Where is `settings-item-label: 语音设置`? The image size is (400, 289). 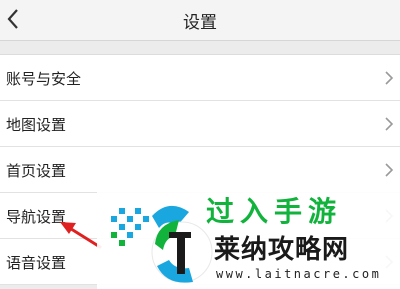 settings-item-label: 语音设置 is located at coordinates (36, 263).